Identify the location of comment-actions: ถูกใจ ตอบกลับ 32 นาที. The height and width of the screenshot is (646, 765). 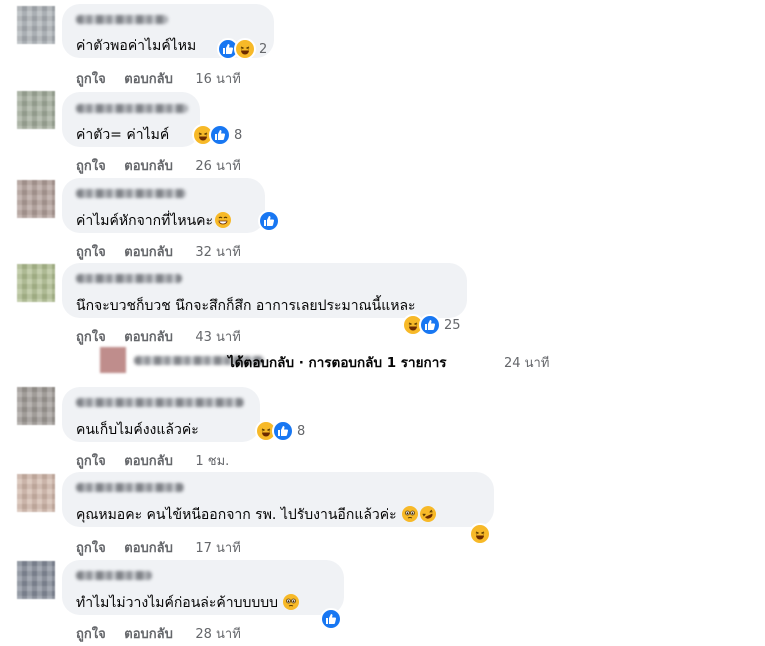
(158, 251).